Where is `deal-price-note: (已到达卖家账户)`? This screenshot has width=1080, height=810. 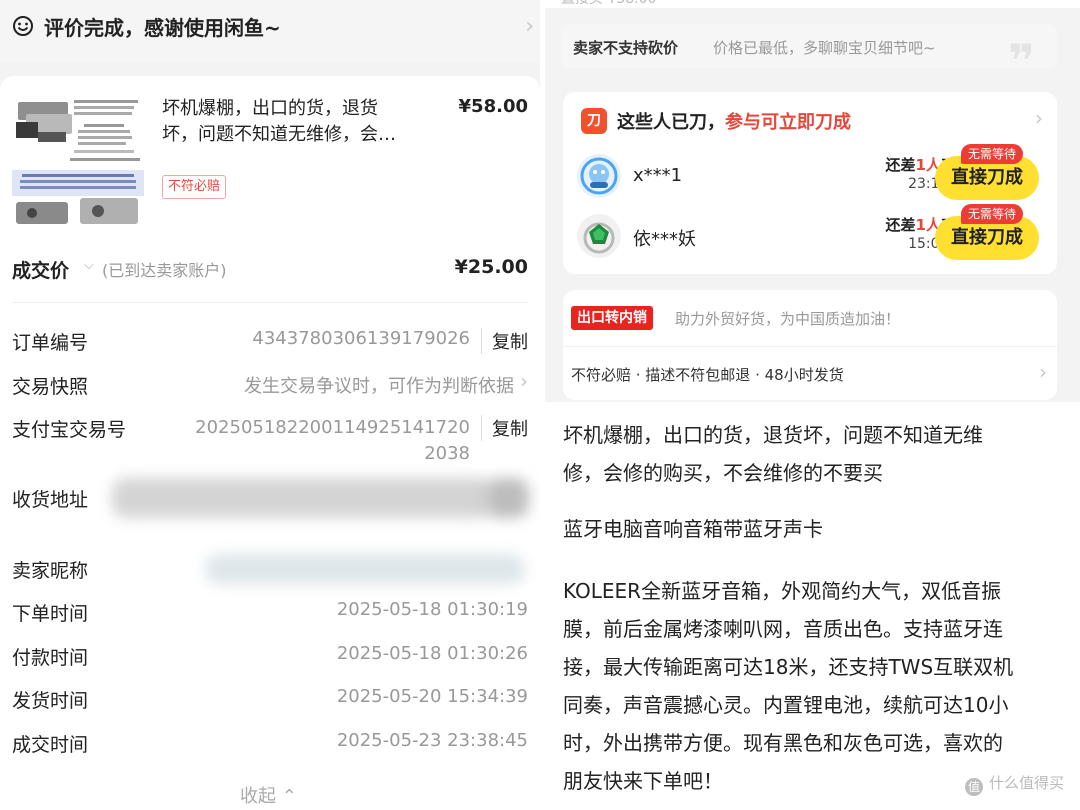 deal-price-note: (已到达卖家账户) is located at coordinates (164, 270).